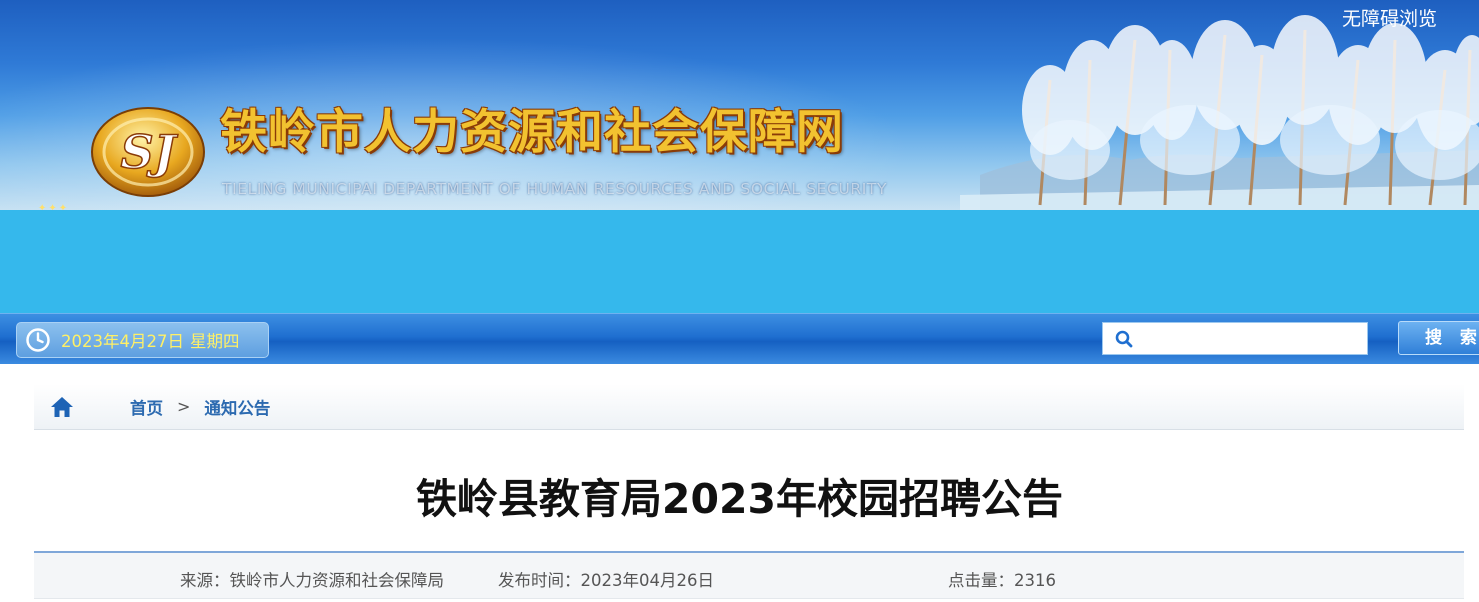  I want to click on breadcrumb-current-link: 通知公告, so click(237, 407).